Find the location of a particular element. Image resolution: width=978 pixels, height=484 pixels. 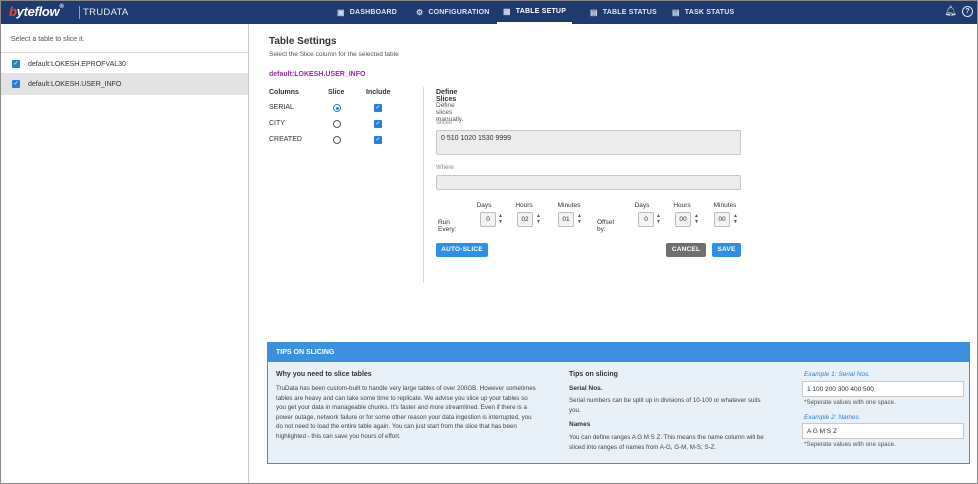

sidebar-hint: Select a table to slice it. is located at coordinates (48, 39).